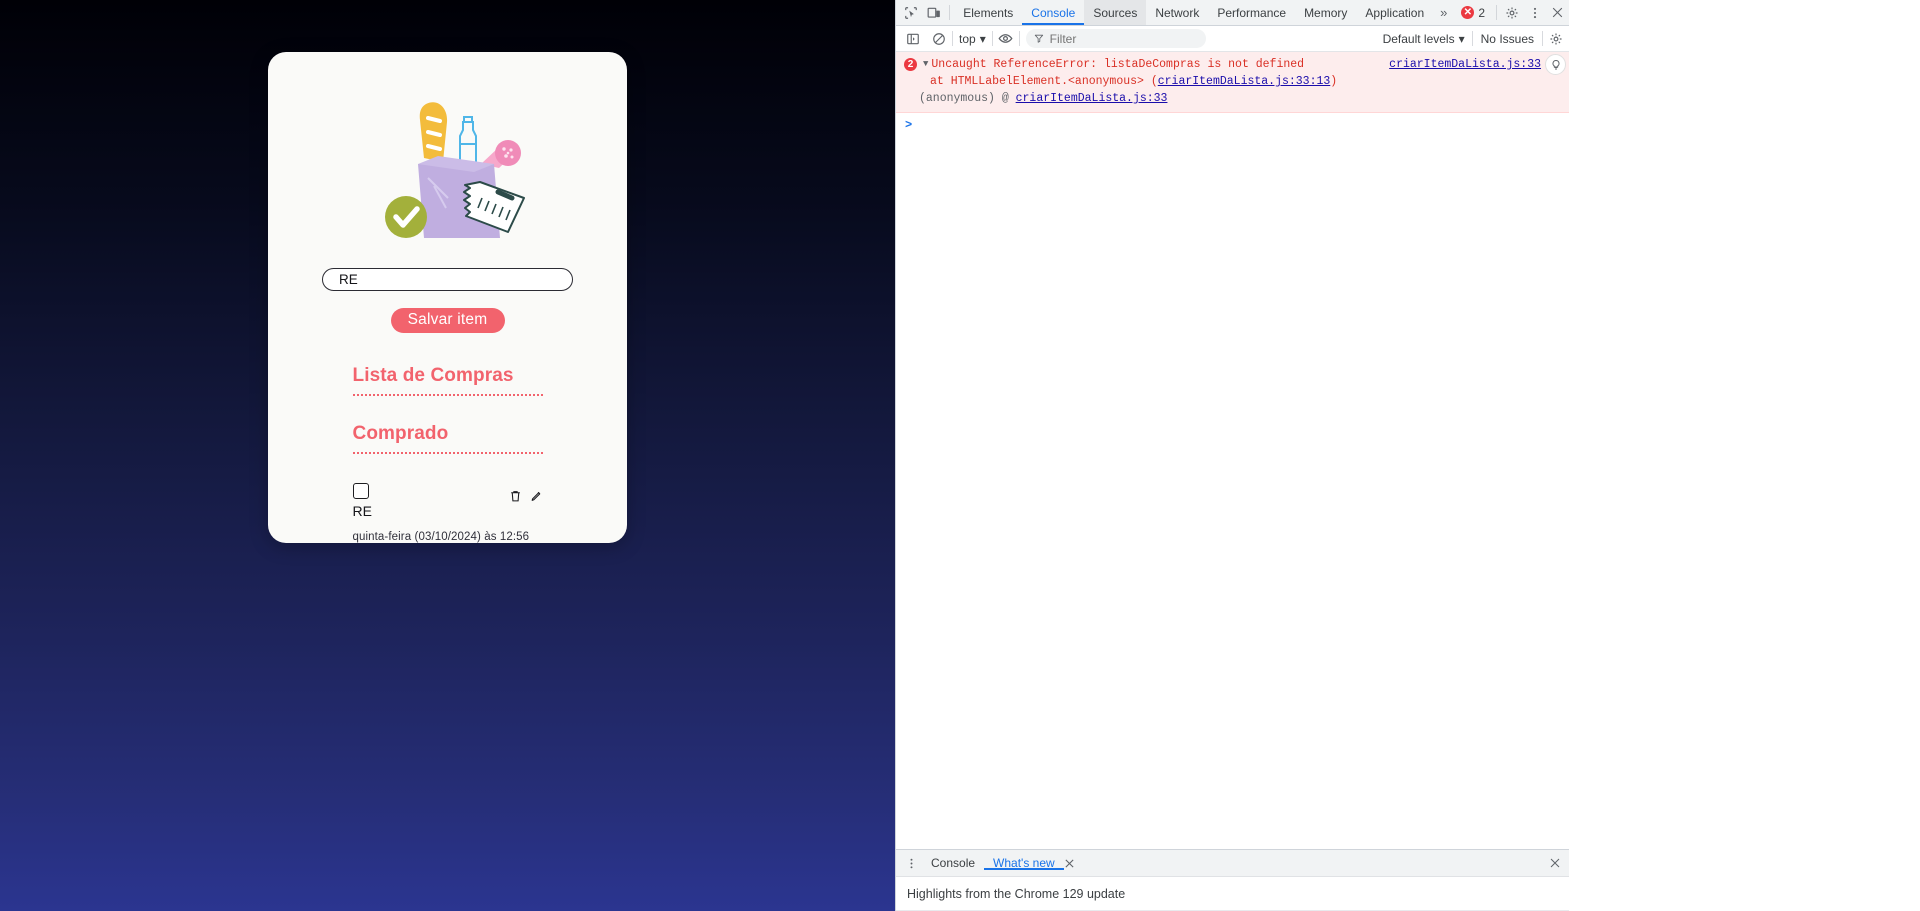 Image resolution: width=1920 pixels, height=911 pixels. Describe the element at coordinates (911, 12) in the screenshot. I see `inspect-element-icon` at that location.